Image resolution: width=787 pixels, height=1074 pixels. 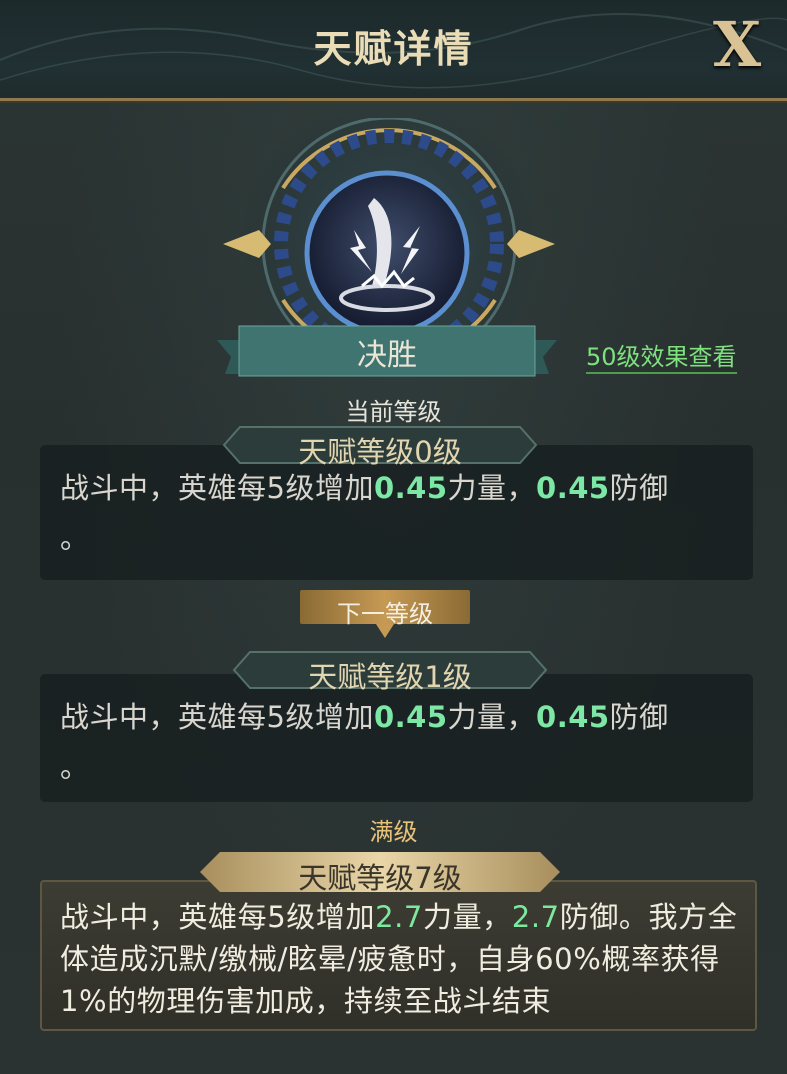 I want to click on close-button: X, so click(x=737, y=45).